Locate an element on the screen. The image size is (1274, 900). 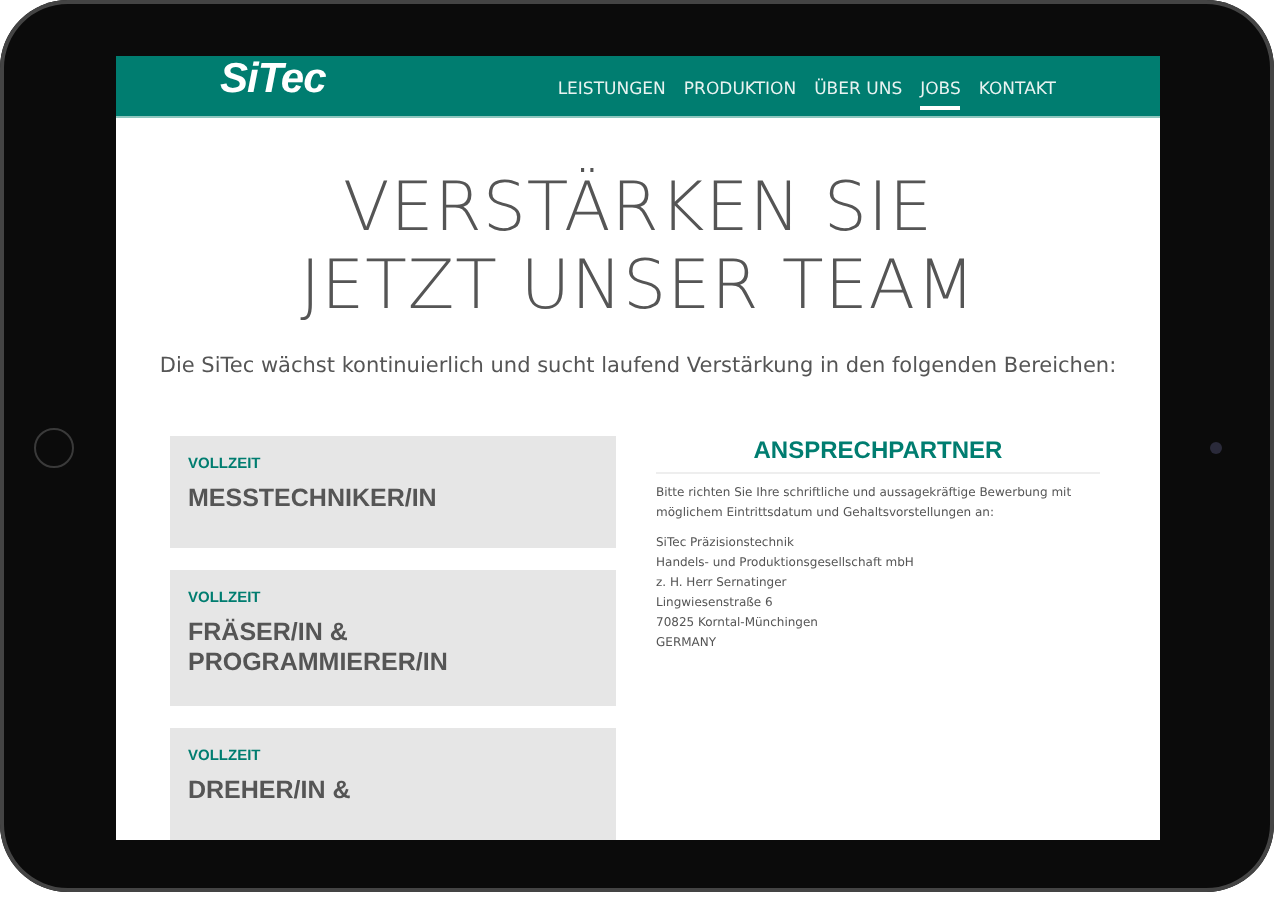
nav-link: JOBS is located at coordinates (940, 92).